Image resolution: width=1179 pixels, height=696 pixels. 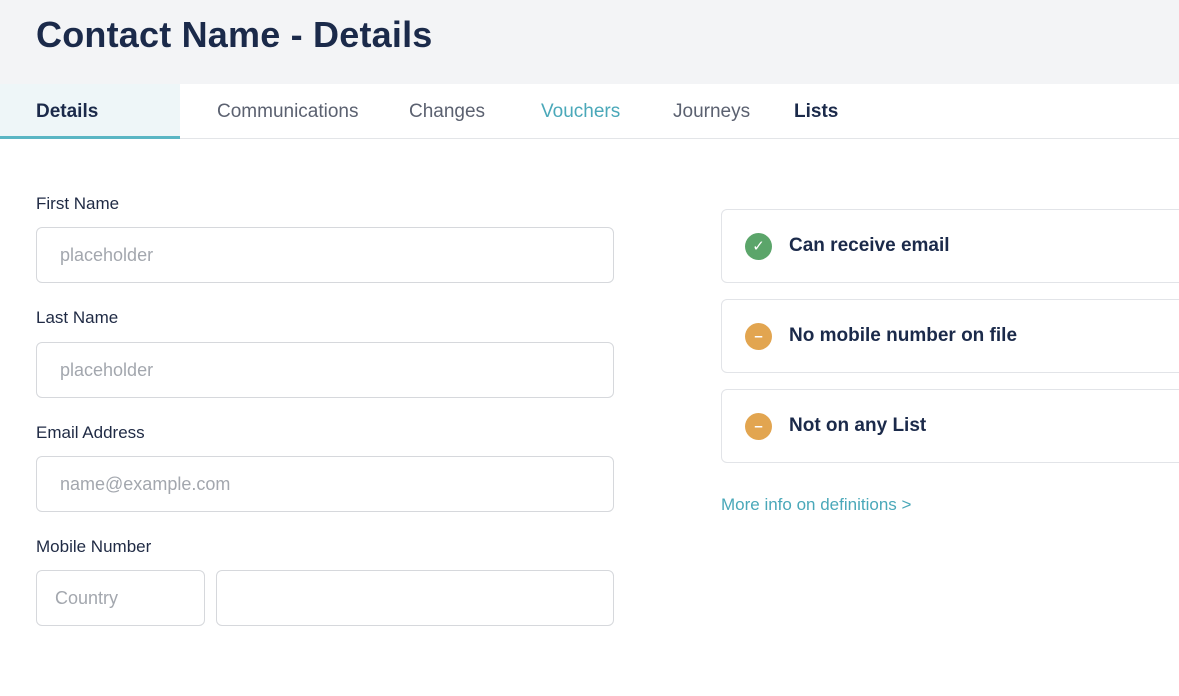 What do you see at coordinates (94, 546) in the screenshot?
I see `mobile-label: Mobile Number` at bounding box center [94, 546].